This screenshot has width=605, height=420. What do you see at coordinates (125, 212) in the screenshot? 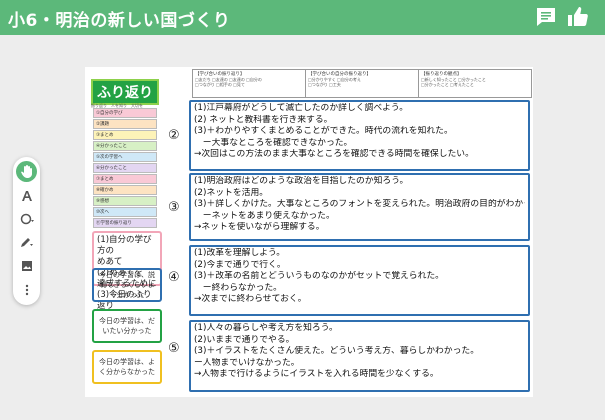
I see `step-item: ⑩次へ` at bounding box center [125, 212].